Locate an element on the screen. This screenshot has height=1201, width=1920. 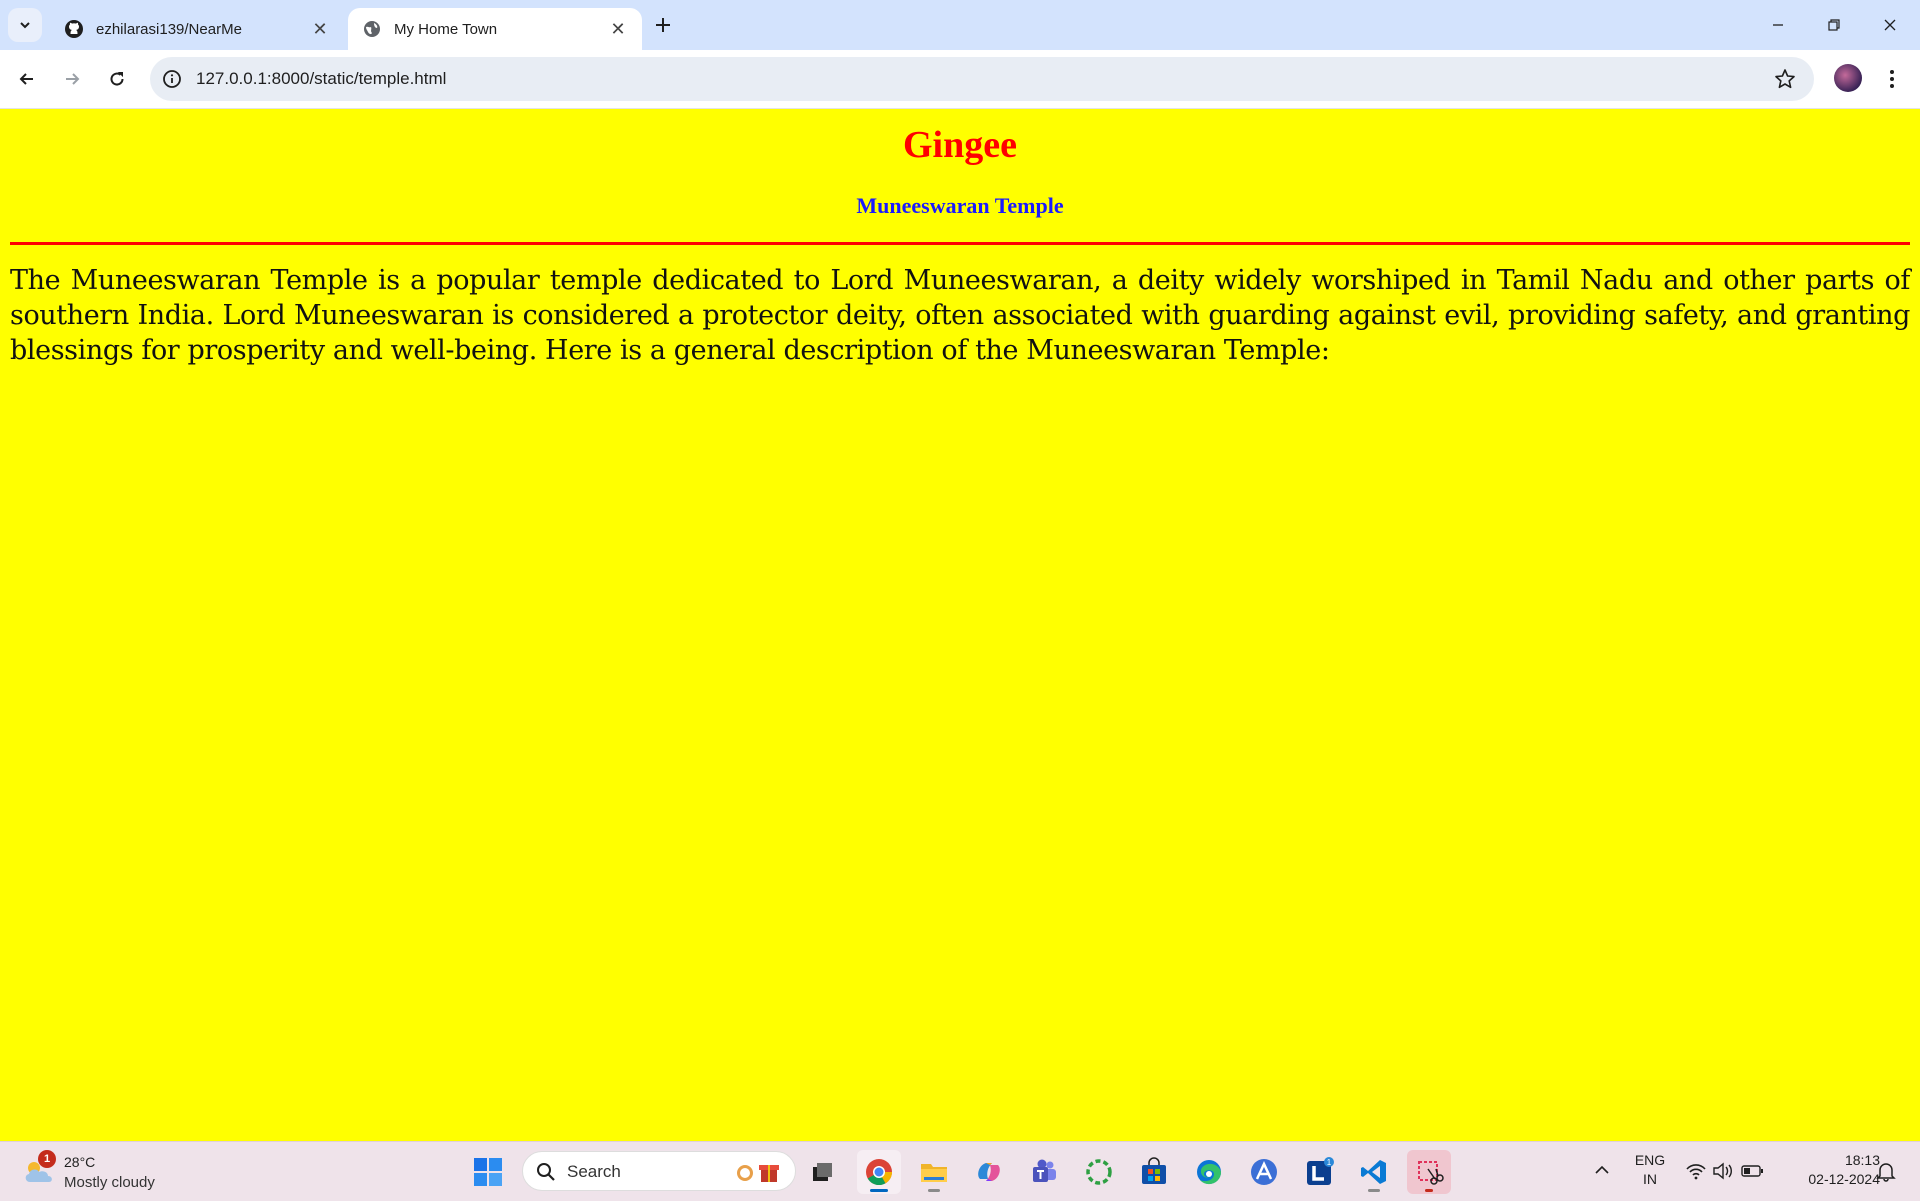
arrow-right-icon is located at coordinates (73, 79).